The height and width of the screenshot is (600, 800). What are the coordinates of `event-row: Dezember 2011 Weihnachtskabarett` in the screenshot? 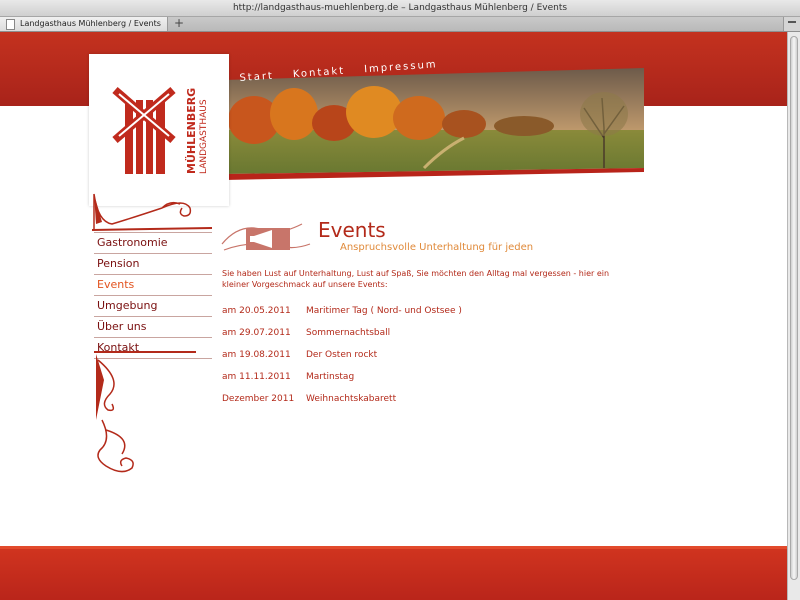 It's located at (422, 399).